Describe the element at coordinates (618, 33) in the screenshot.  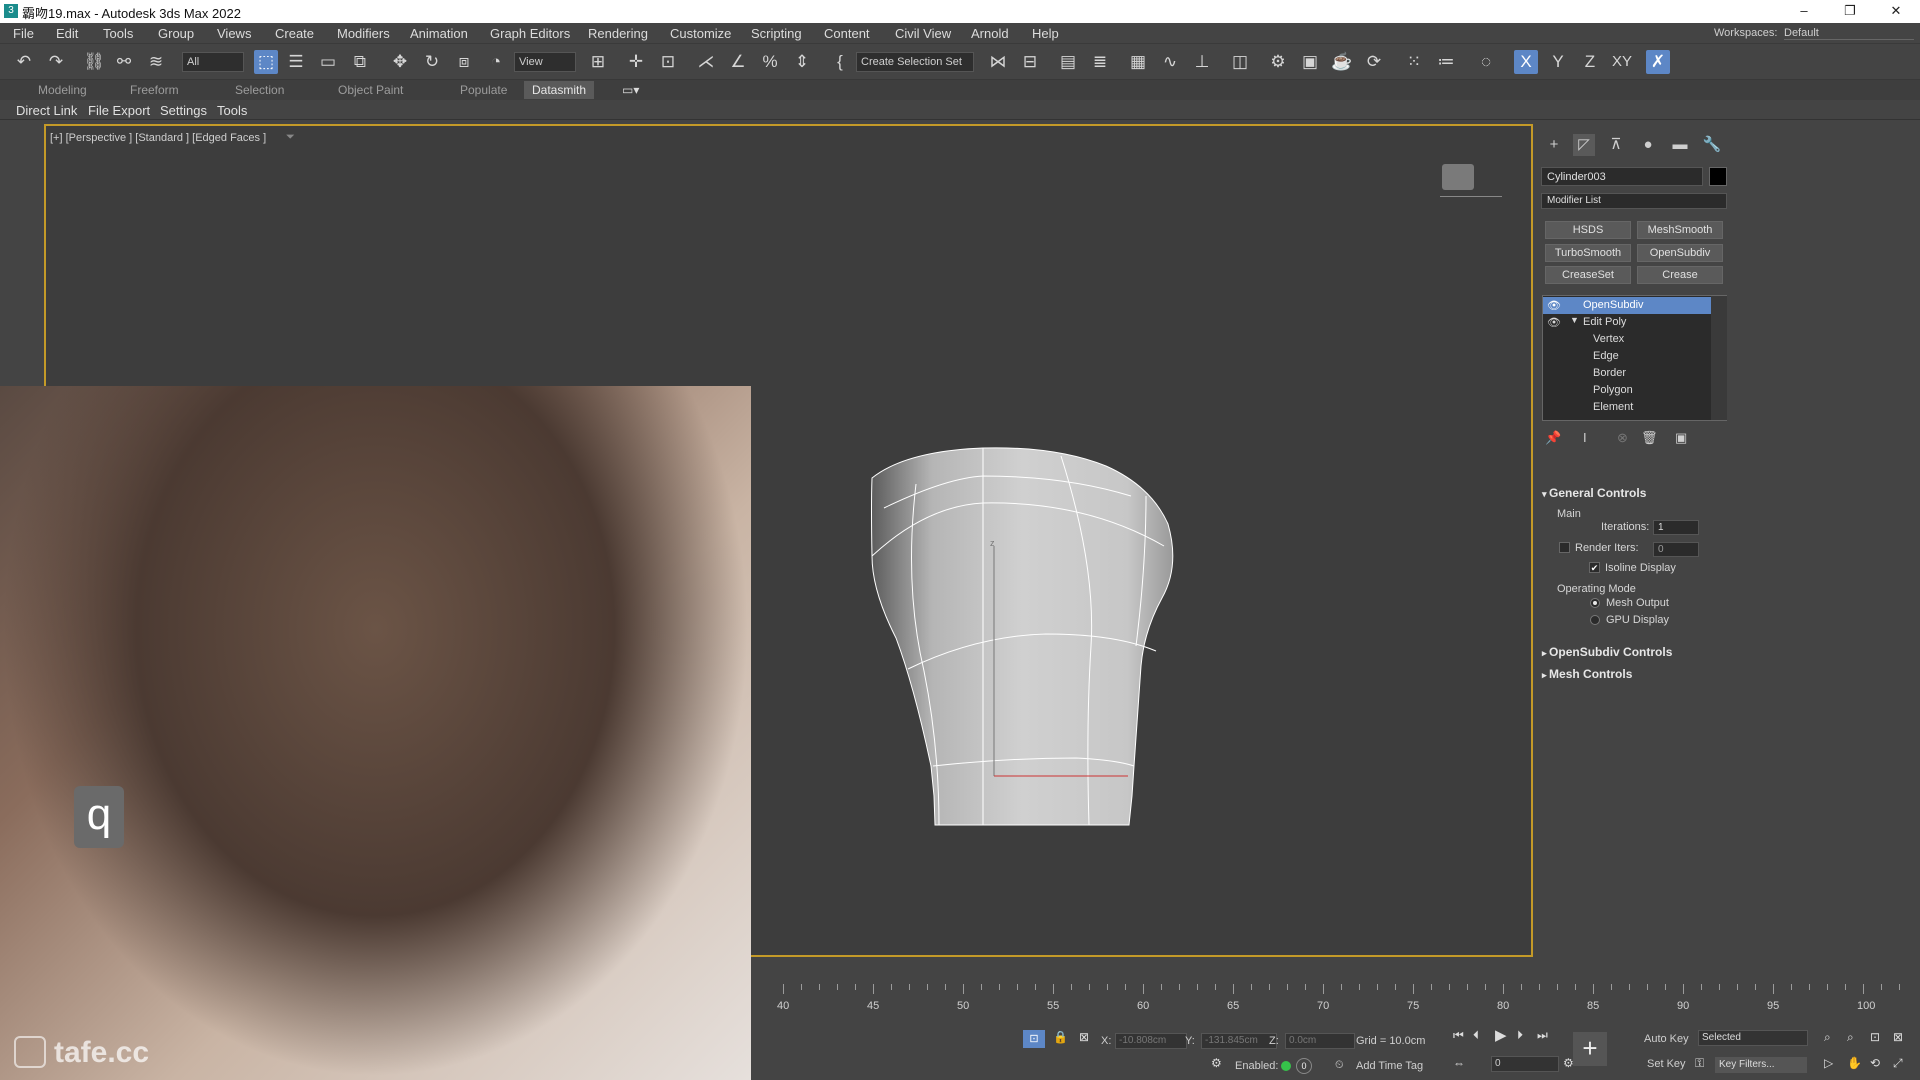
I see `menu-rendering: Rendering` at that location.